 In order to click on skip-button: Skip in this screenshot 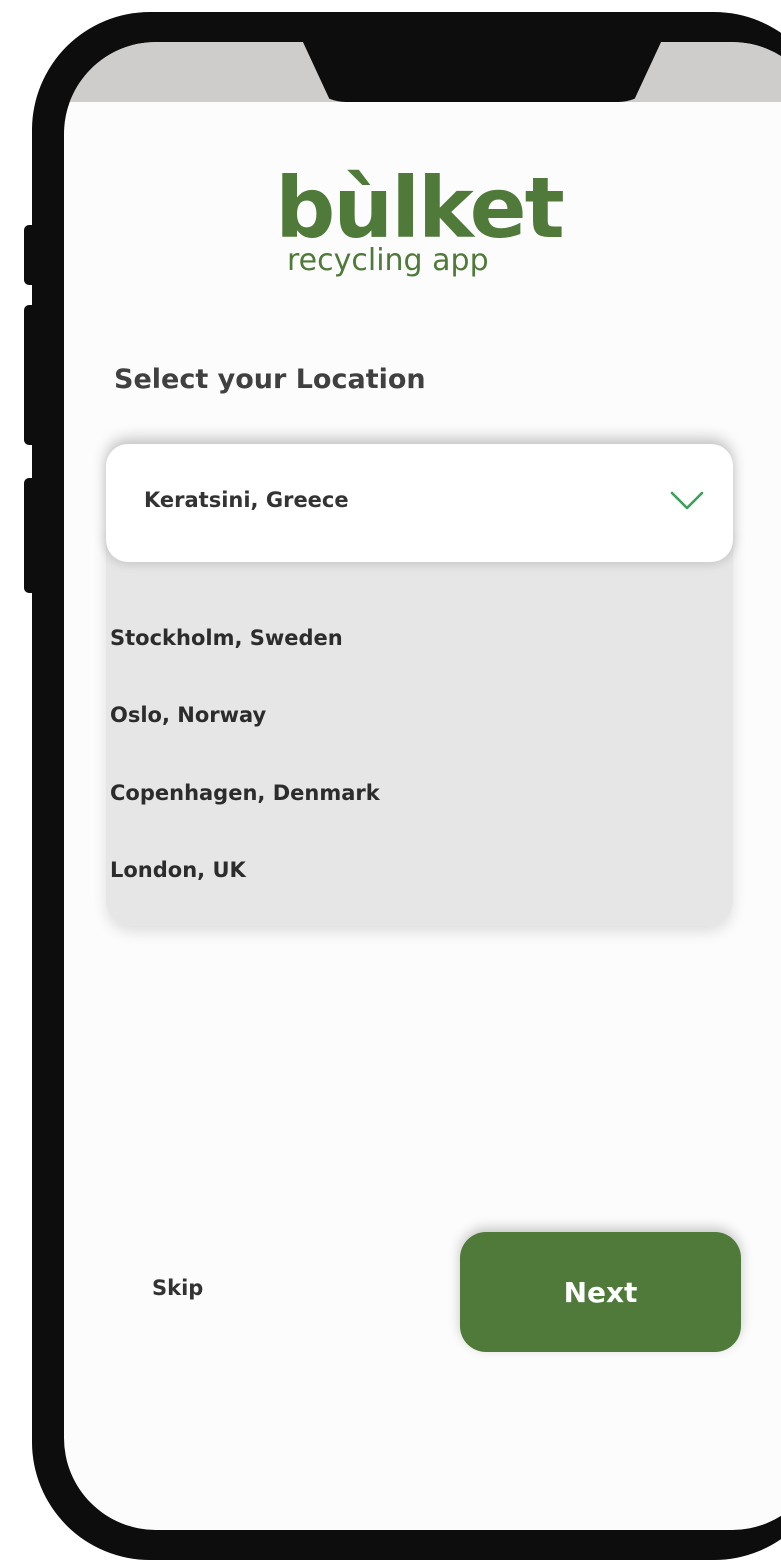, I will do `click(177, 1288)`.